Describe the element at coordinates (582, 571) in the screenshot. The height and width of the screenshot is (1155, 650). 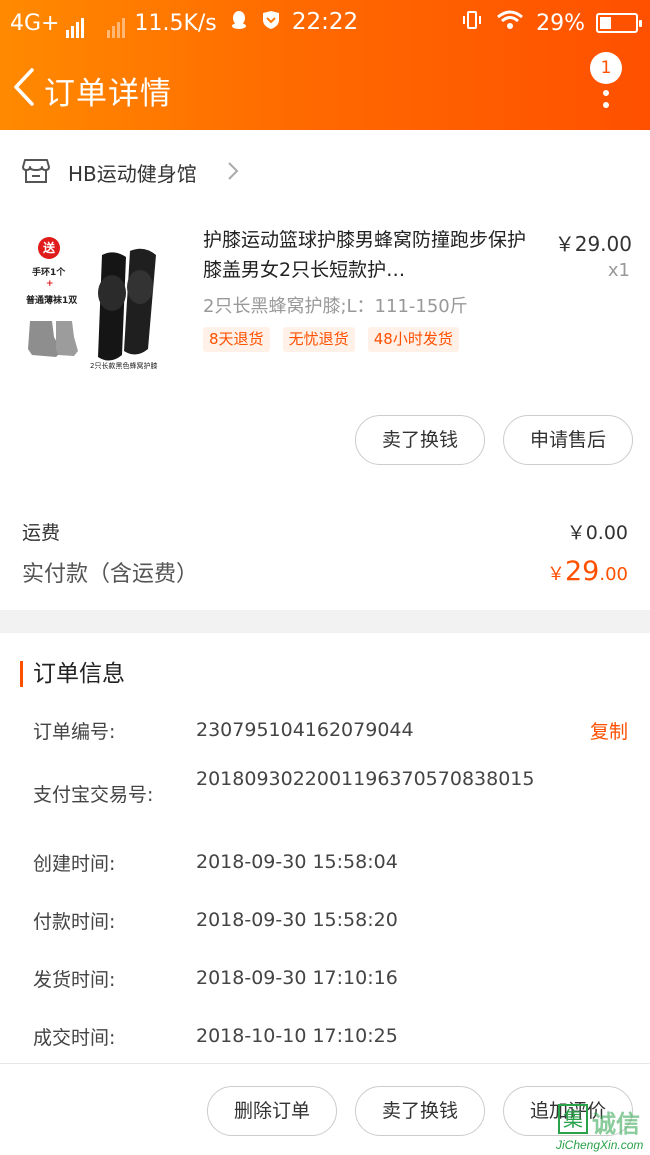
I see `paid-integer: 29` at that location.